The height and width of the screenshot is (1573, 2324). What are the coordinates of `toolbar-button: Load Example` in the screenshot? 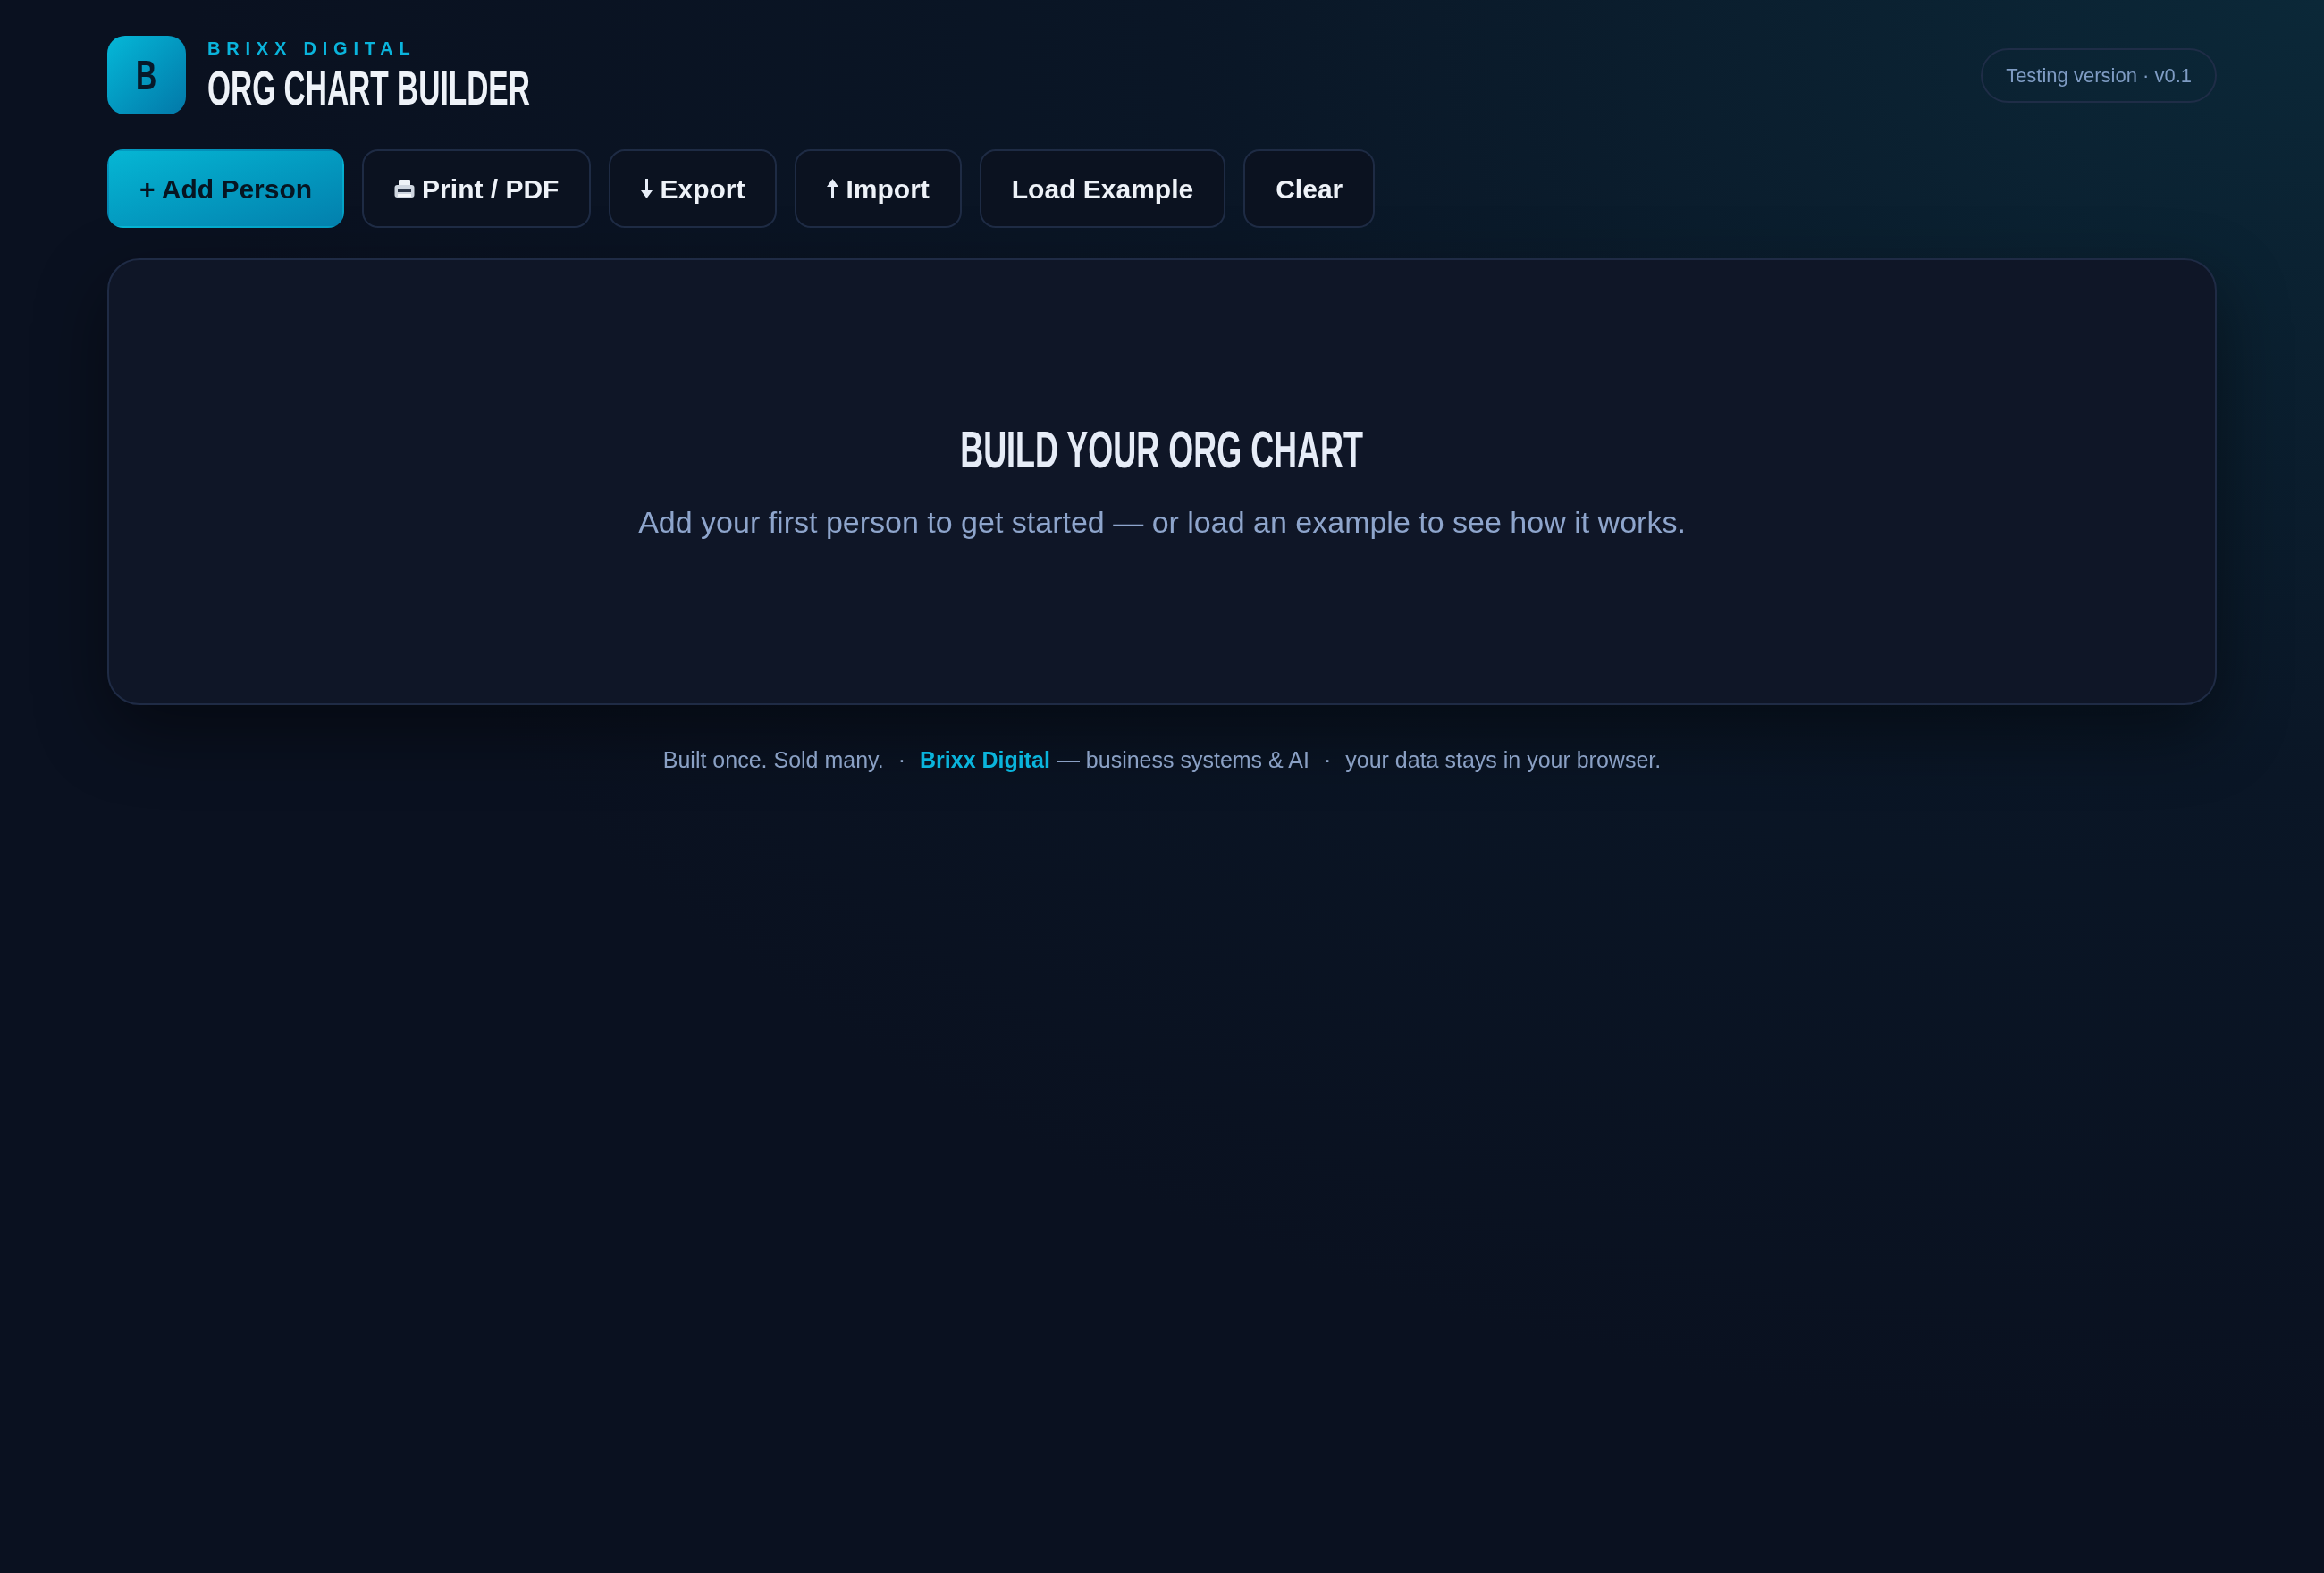 It's located at (1103, 189).